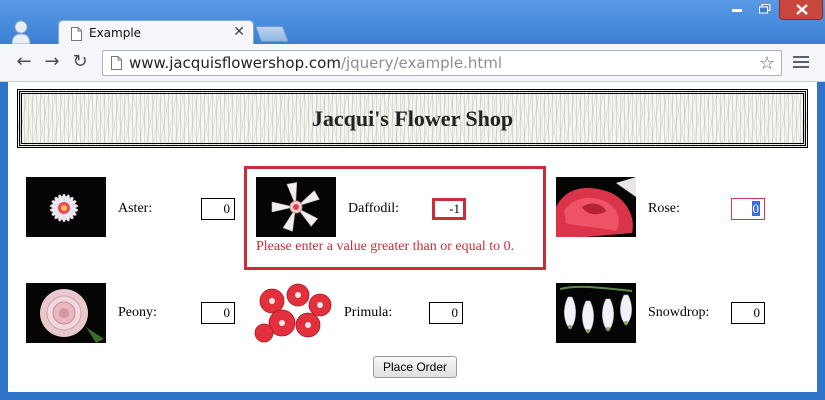 The width and height of the screenshot is (825, 400). Describe the element at coordinates (80, 62) in the screenshot. I see `reload-icon: ↻` at that location.